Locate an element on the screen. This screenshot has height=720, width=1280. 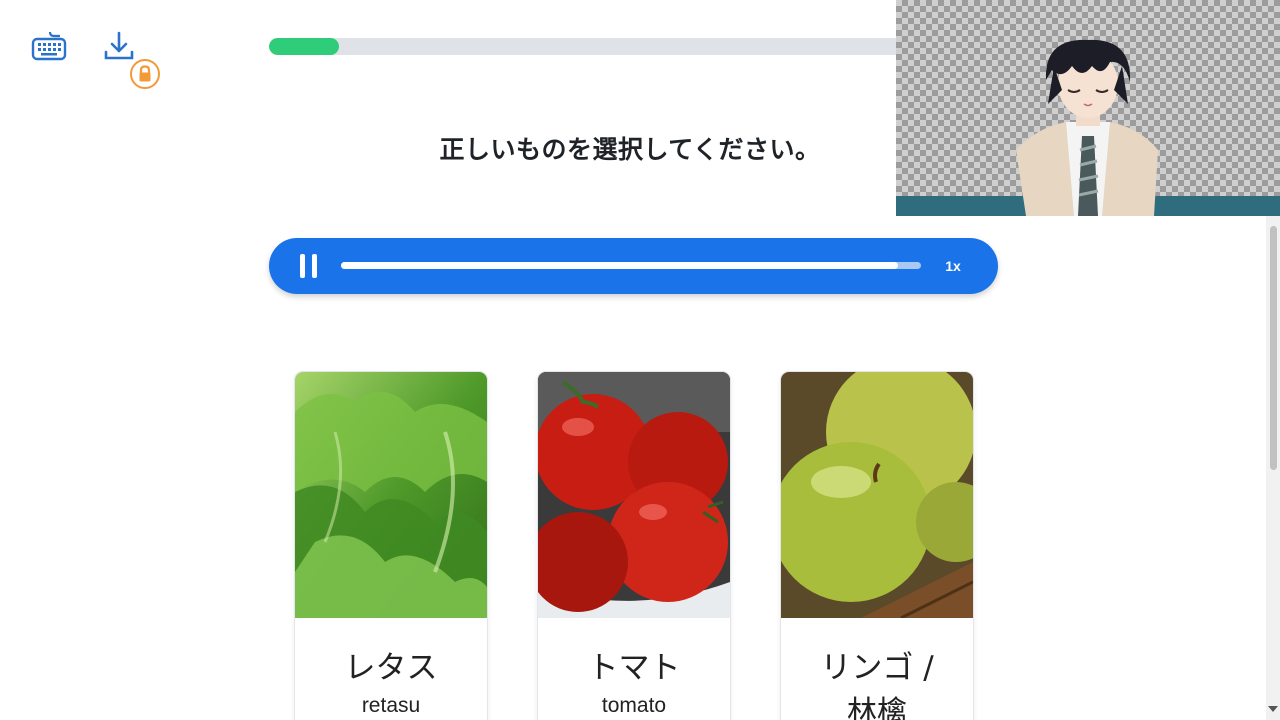
webcam-overlay is located at coordinates (1088, 108).